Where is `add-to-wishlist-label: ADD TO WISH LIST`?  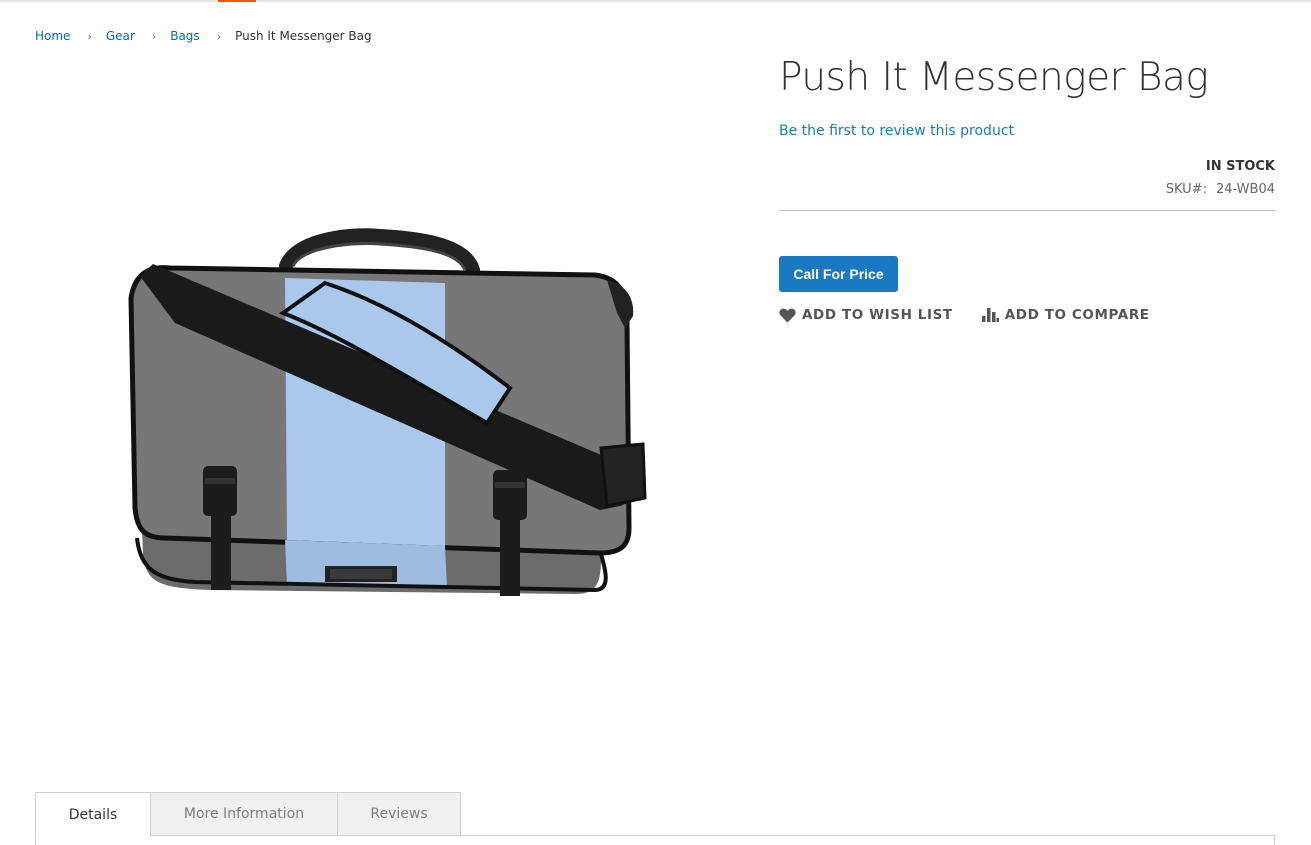
add-to-wishlist-label: ADD TO WISH LIST is located at coordinates (877, 315).